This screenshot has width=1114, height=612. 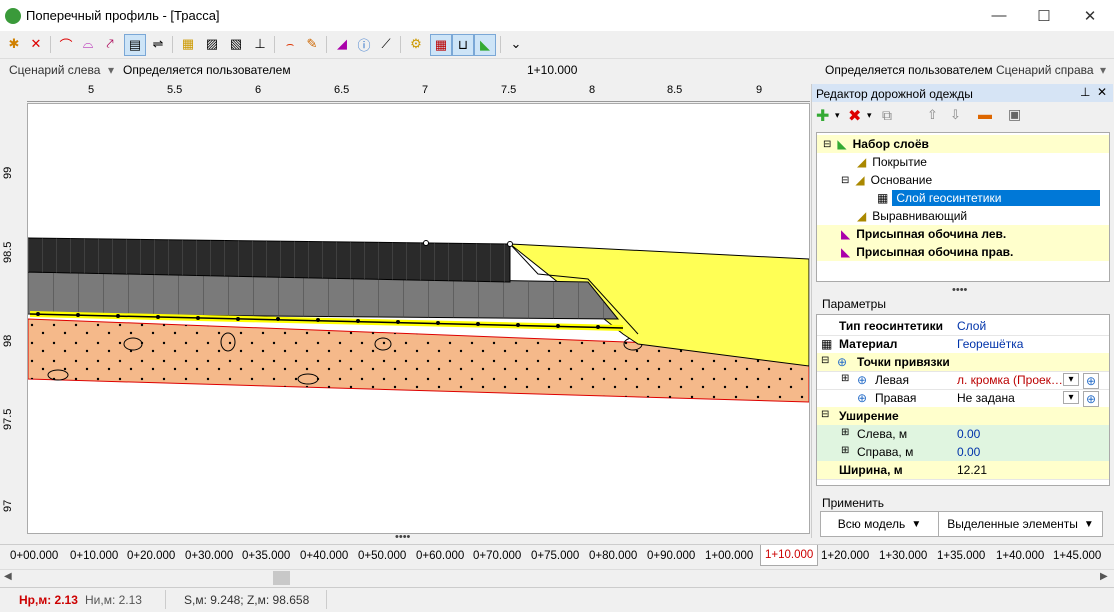 What do you see at coordinates (463, 45) in the screenshot?
I see `scale-icon: ⊔` at bounding box center [463, 45].